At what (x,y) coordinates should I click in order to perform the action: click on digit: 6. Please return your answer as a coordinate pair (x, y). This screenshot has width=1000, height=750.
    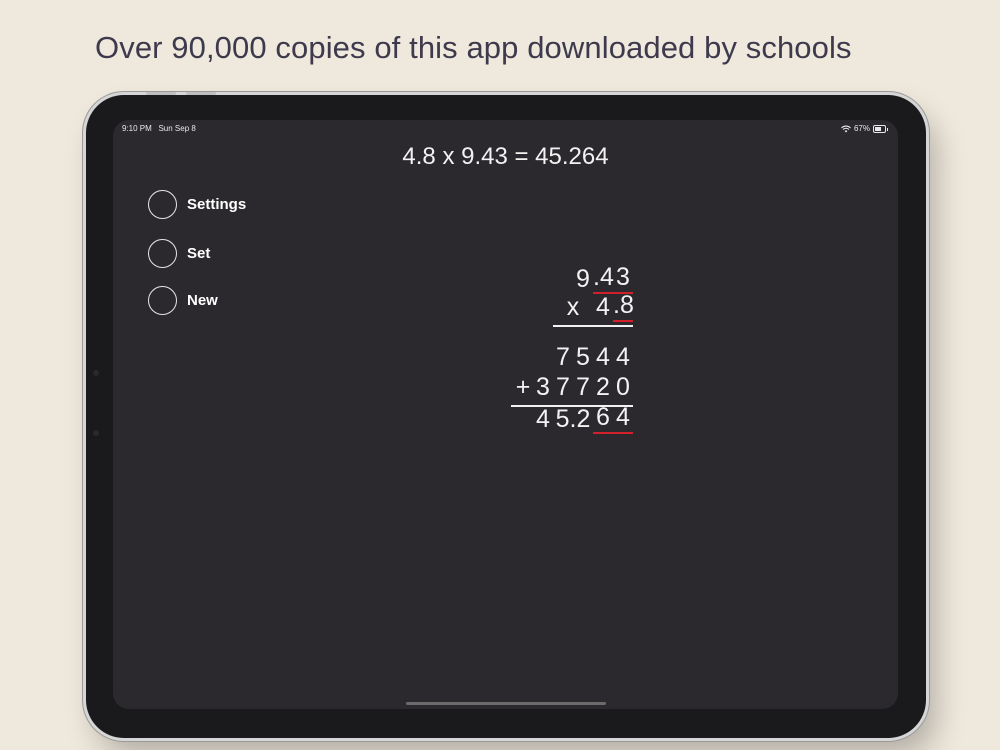
    Looking at the image, I should click on (603, 419).